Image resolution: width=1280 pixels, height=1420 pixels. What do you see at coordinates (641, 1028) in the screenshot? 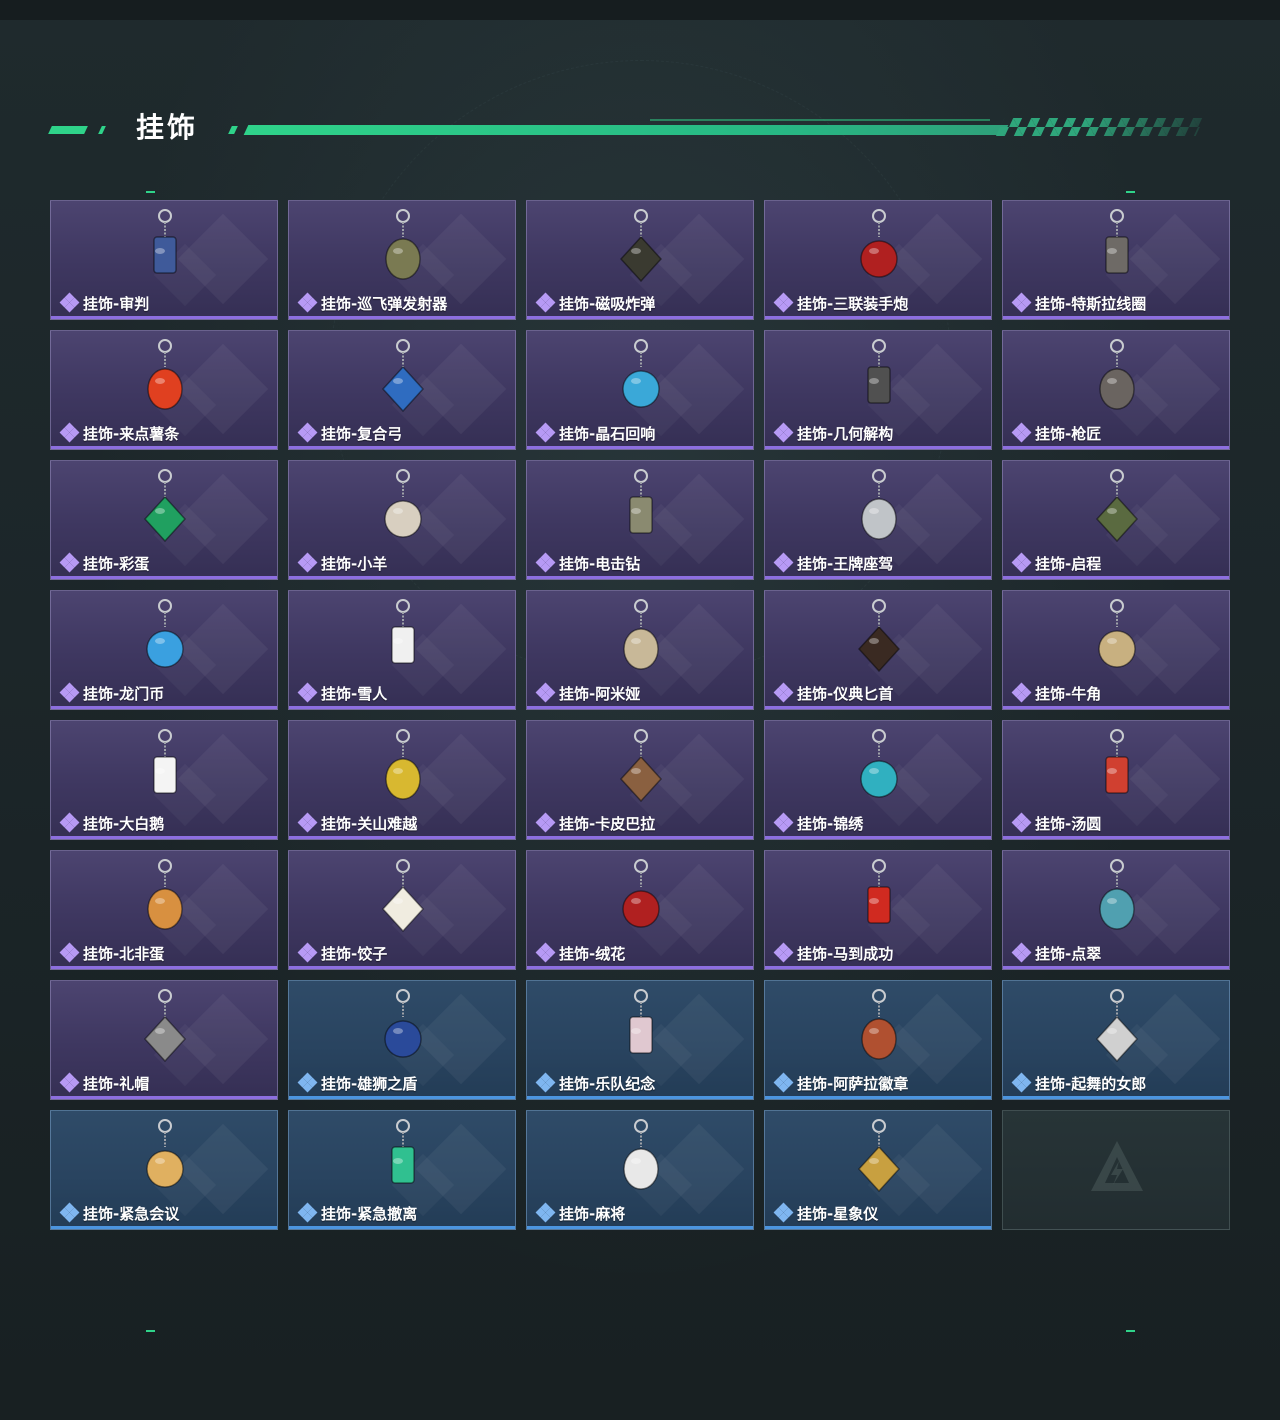
I see `badge-charm-icon` at bounding box center [641, 1028].